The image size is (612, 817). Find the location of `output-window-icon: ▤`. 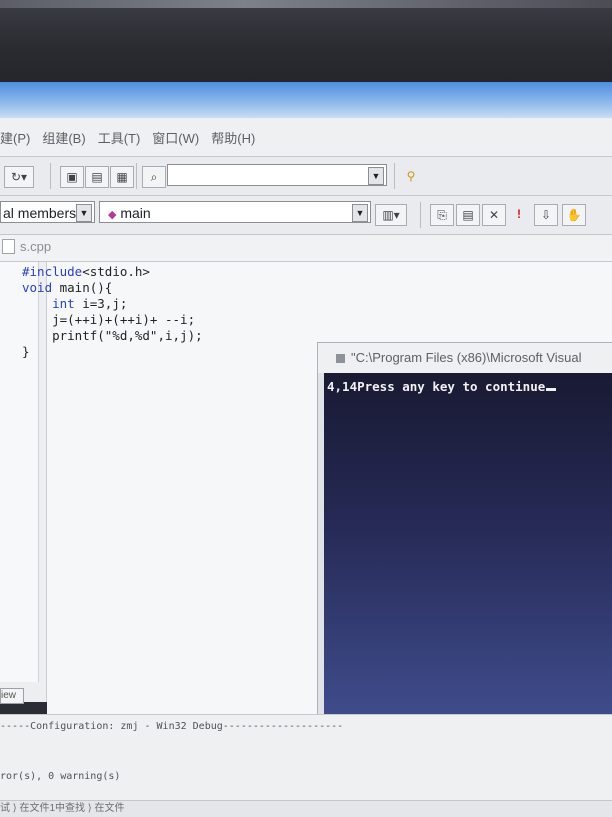

output-window-icon: ▤ is located at coordinates (97, 177).